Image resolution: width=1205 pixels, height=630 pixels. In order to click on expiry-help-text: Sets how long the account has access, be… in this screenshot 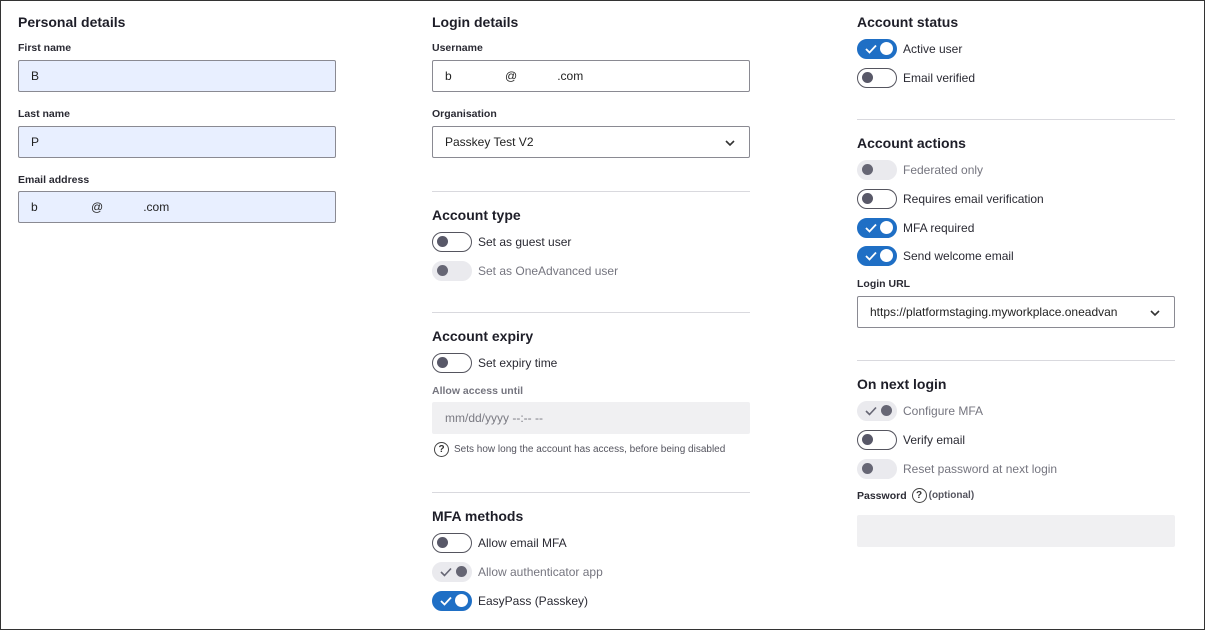, I will do `click(590, 449)`.